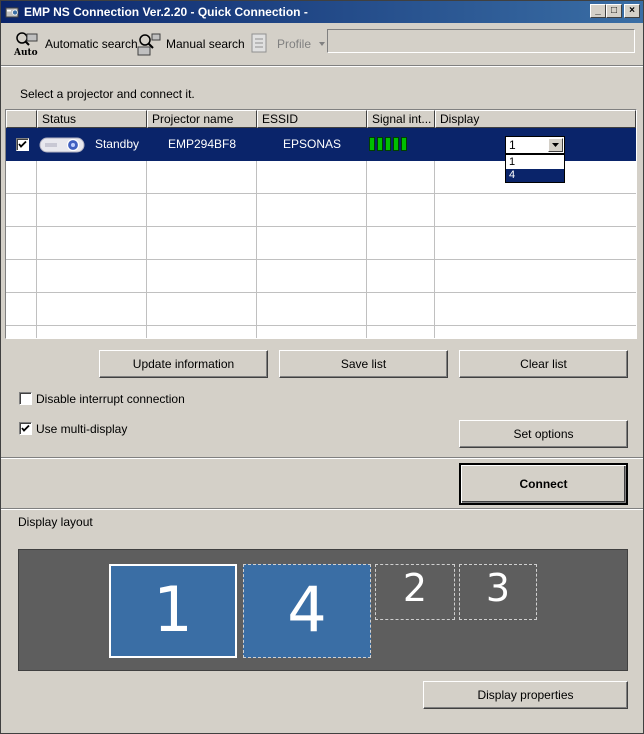 The image size is (644, 734). What do you see at coordinates (205, 44) in the screenshot?
I see `manual-search-label: Manual search` at bounding box center [205, 44].